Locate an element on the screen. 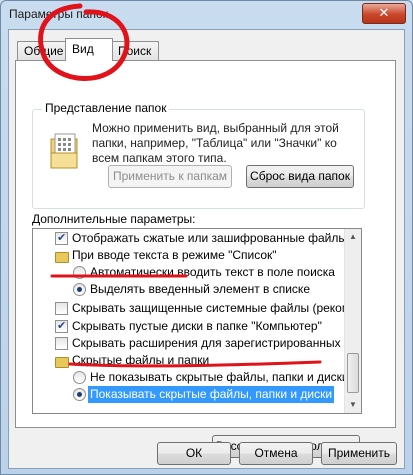 Image resolution: width=413 pixels, height=475 pixels. cancel-label: Отмена is located at coordinates (276, 453).